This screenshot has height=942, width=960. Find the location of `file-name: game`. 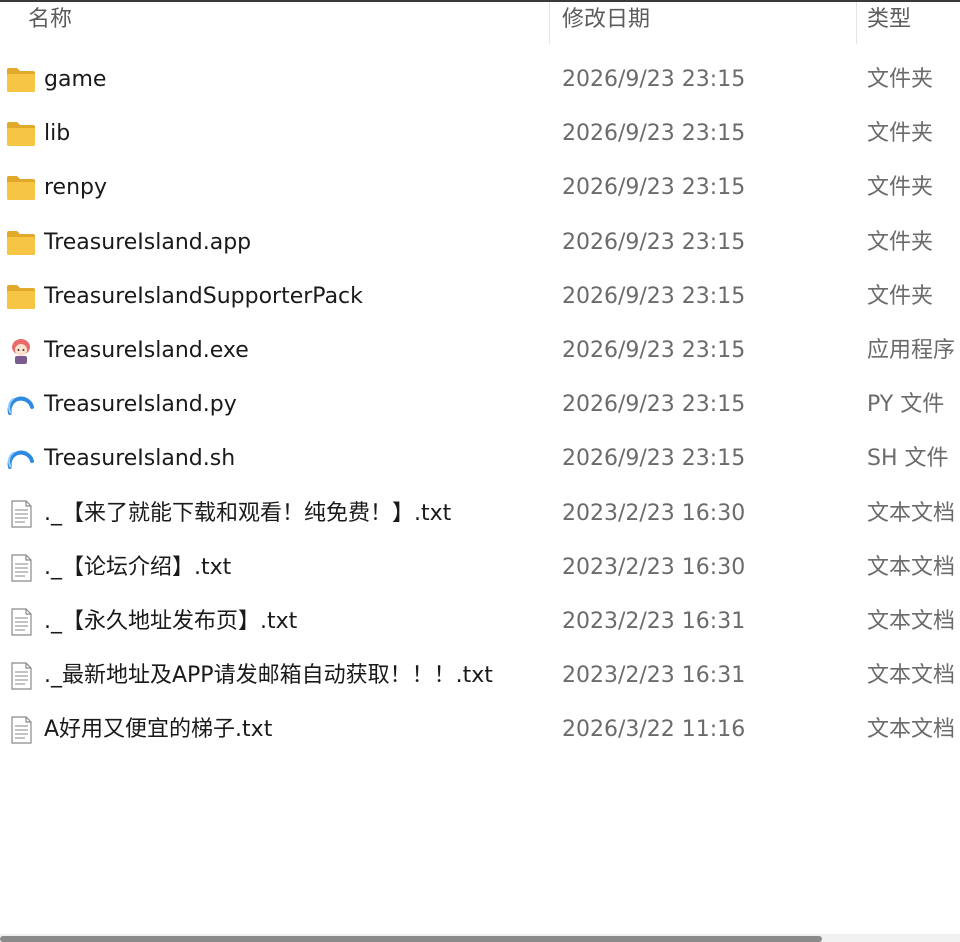

file-name: game is located at coordinates (296, 80).